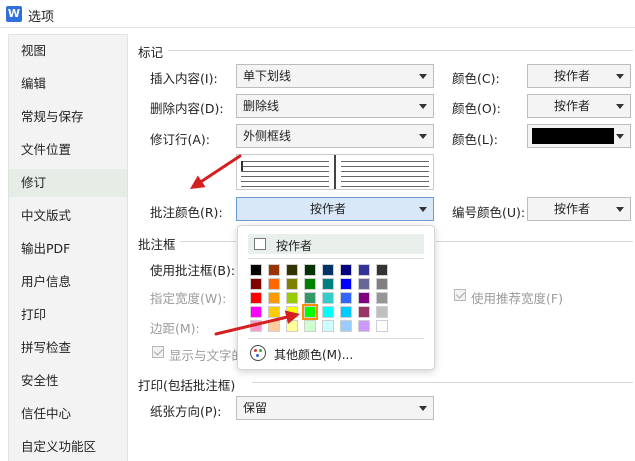  What do you see at coordinates (68, 348) in the screenshot?
I see `sidebar-item-spelling: 拼写检查` at bounding box center [68, 348].